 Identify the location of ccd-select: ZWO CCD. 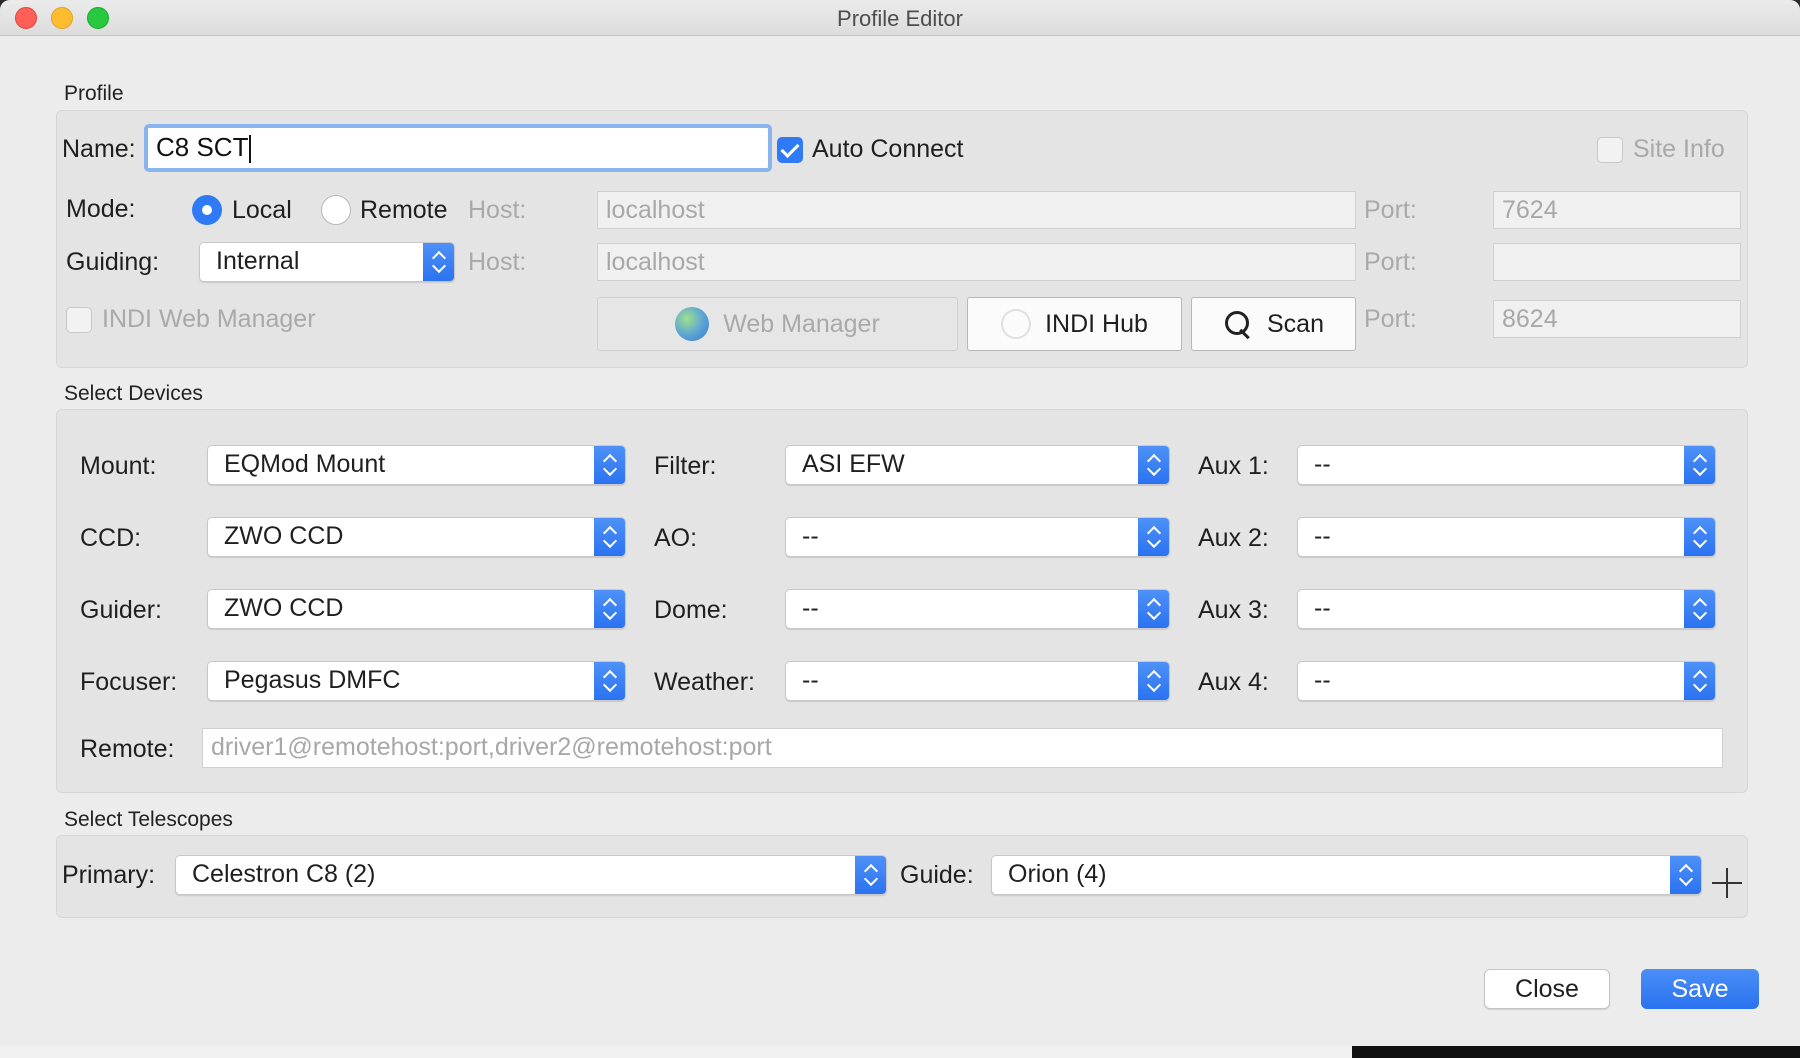
(416, 537).